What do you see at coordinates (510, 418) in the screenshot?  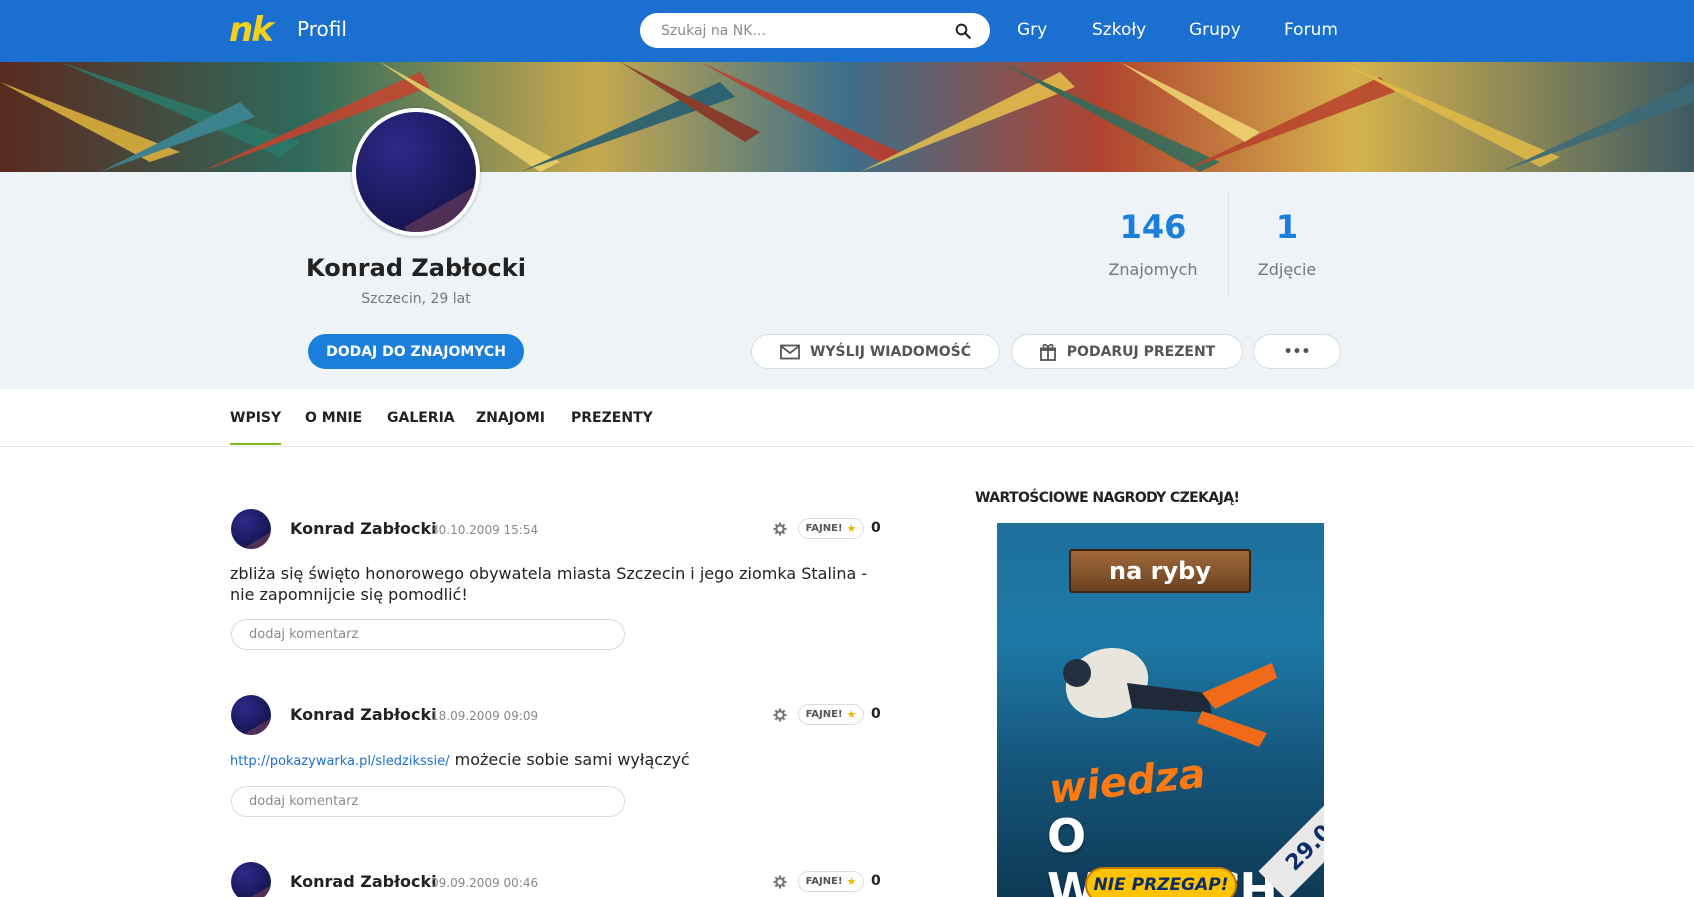 I see `tab-znajomi: ZNAJOMI` at bounding box center [510, 418].